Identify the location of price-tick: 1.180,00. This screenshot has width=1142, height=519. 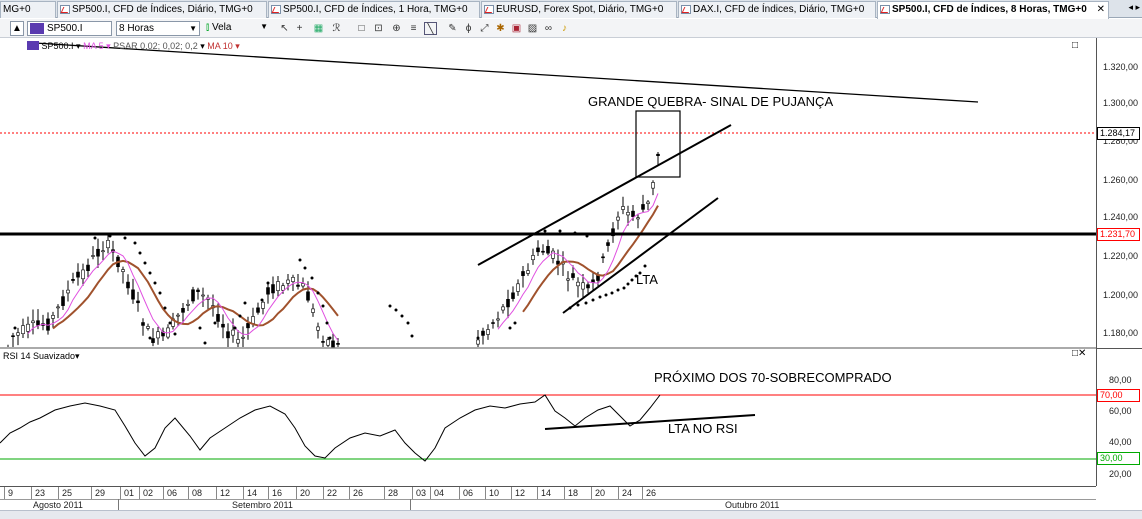
(1121, 333).